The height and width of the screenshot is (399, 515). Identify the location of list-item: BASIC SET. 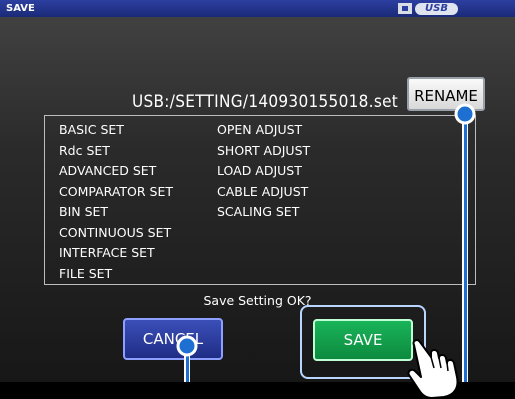
(91, 129).